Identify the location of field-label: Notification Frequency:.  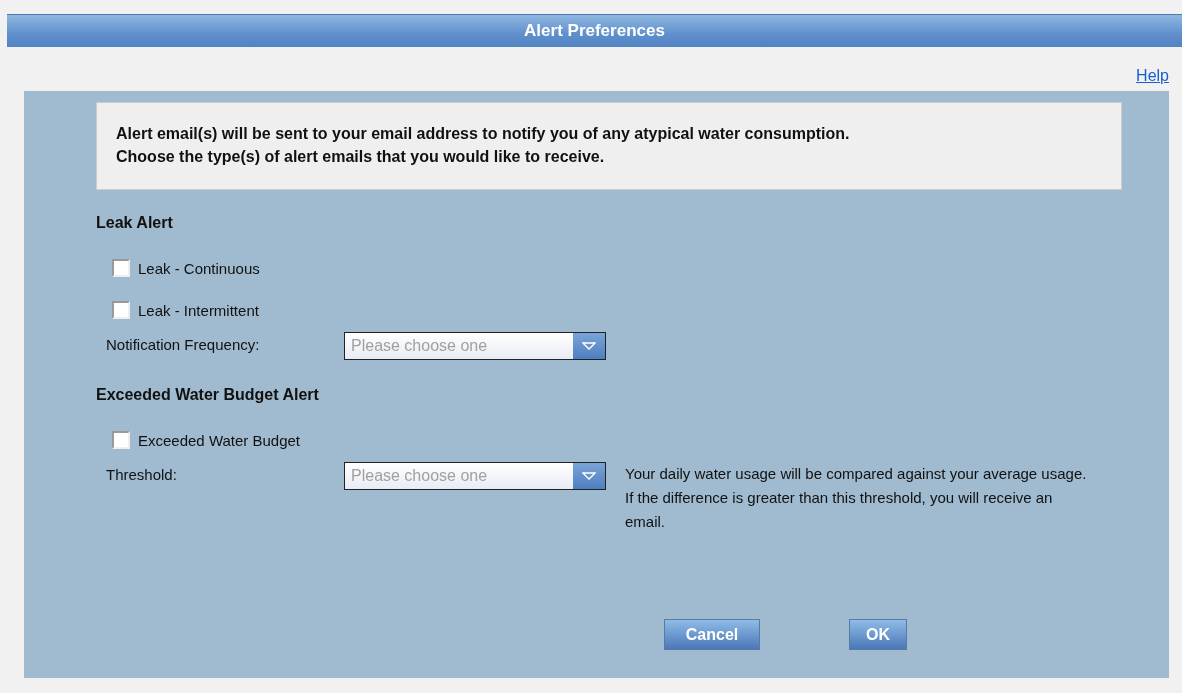
(183, 344).